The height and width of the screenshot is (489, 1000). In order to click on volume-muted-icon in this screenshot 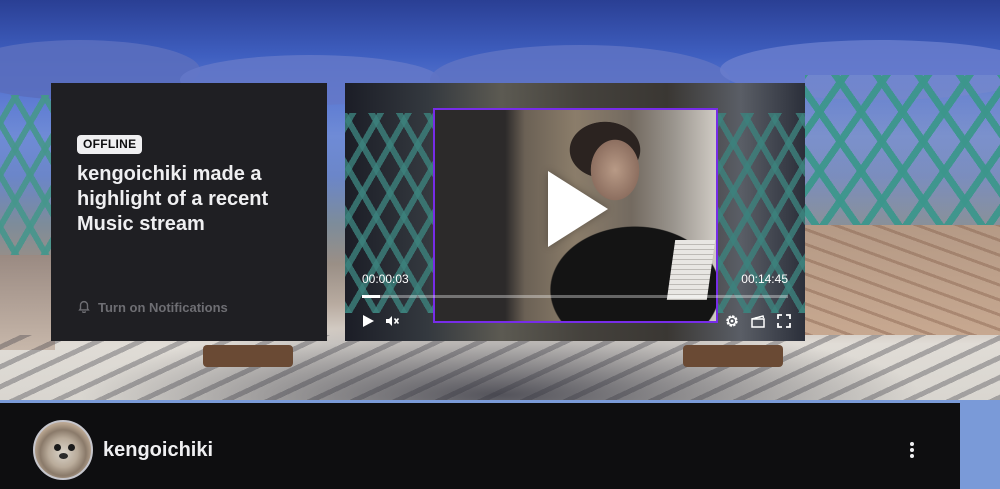, I will do `click(393, 321)`.